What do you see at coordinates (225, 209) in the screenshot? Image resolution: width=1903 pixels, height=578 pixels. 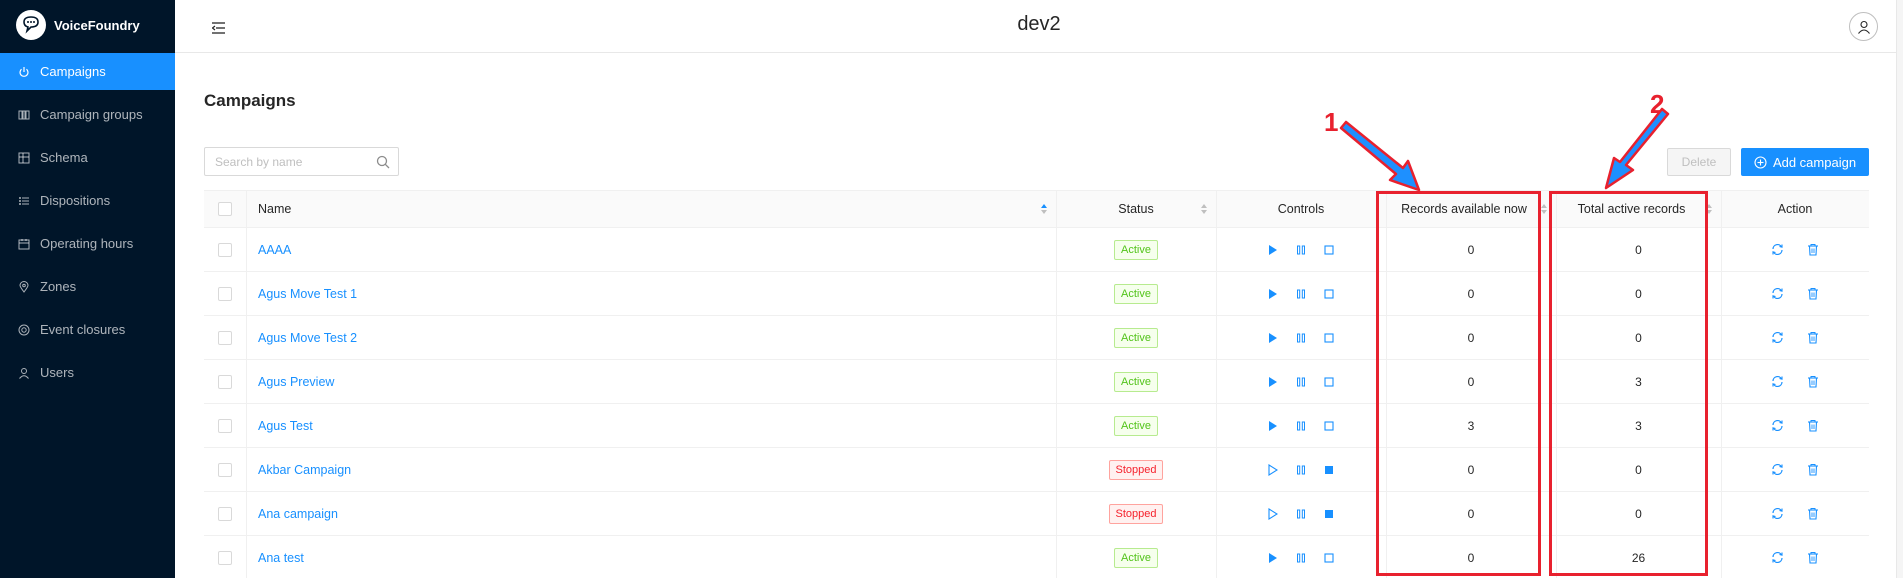 I see `select-all-checkbox` at bounding box center [225, 209].